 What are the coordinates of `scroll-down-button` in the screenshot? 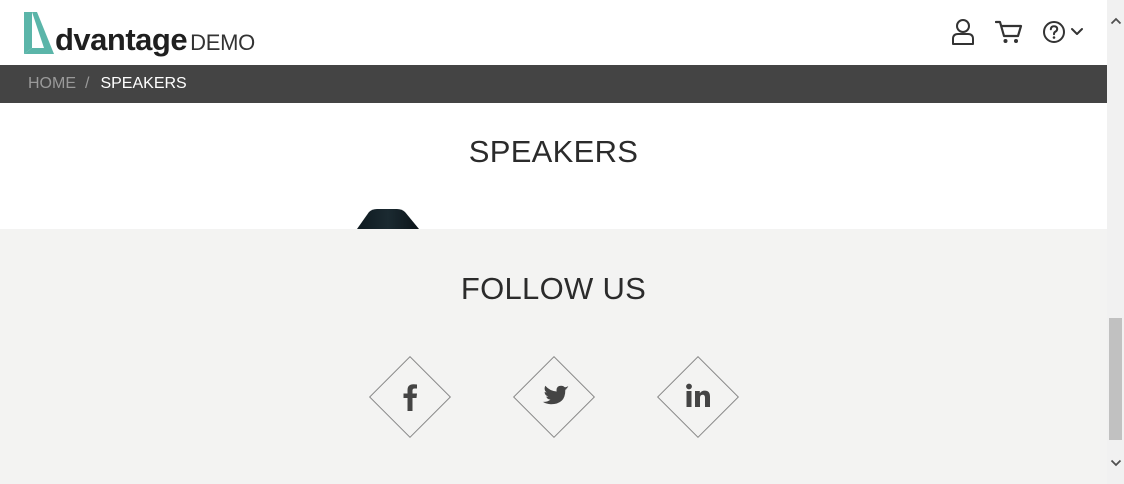 It's located at (1115, 462).